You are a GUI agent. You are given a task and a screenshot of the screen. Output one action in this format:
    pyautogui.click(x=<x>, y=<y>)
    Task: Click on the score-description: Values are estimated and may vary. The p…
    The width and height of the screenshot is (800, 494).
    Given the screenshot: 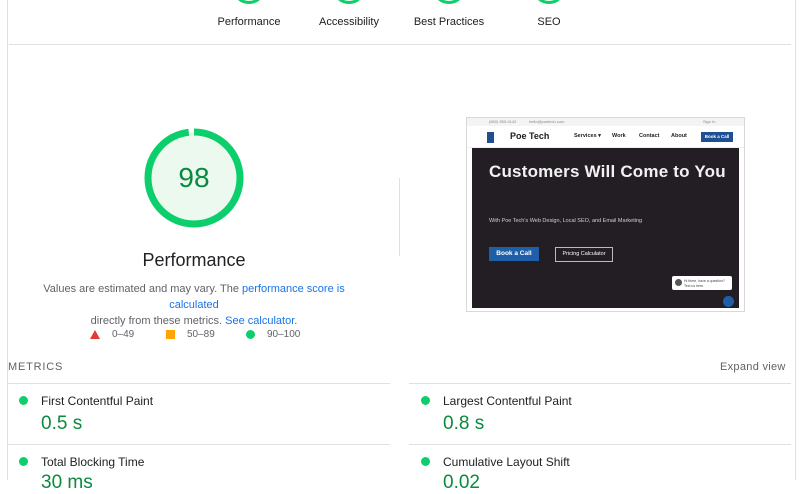 What is the action you would take?
    pyautogui.click(x=194, y=305)
    